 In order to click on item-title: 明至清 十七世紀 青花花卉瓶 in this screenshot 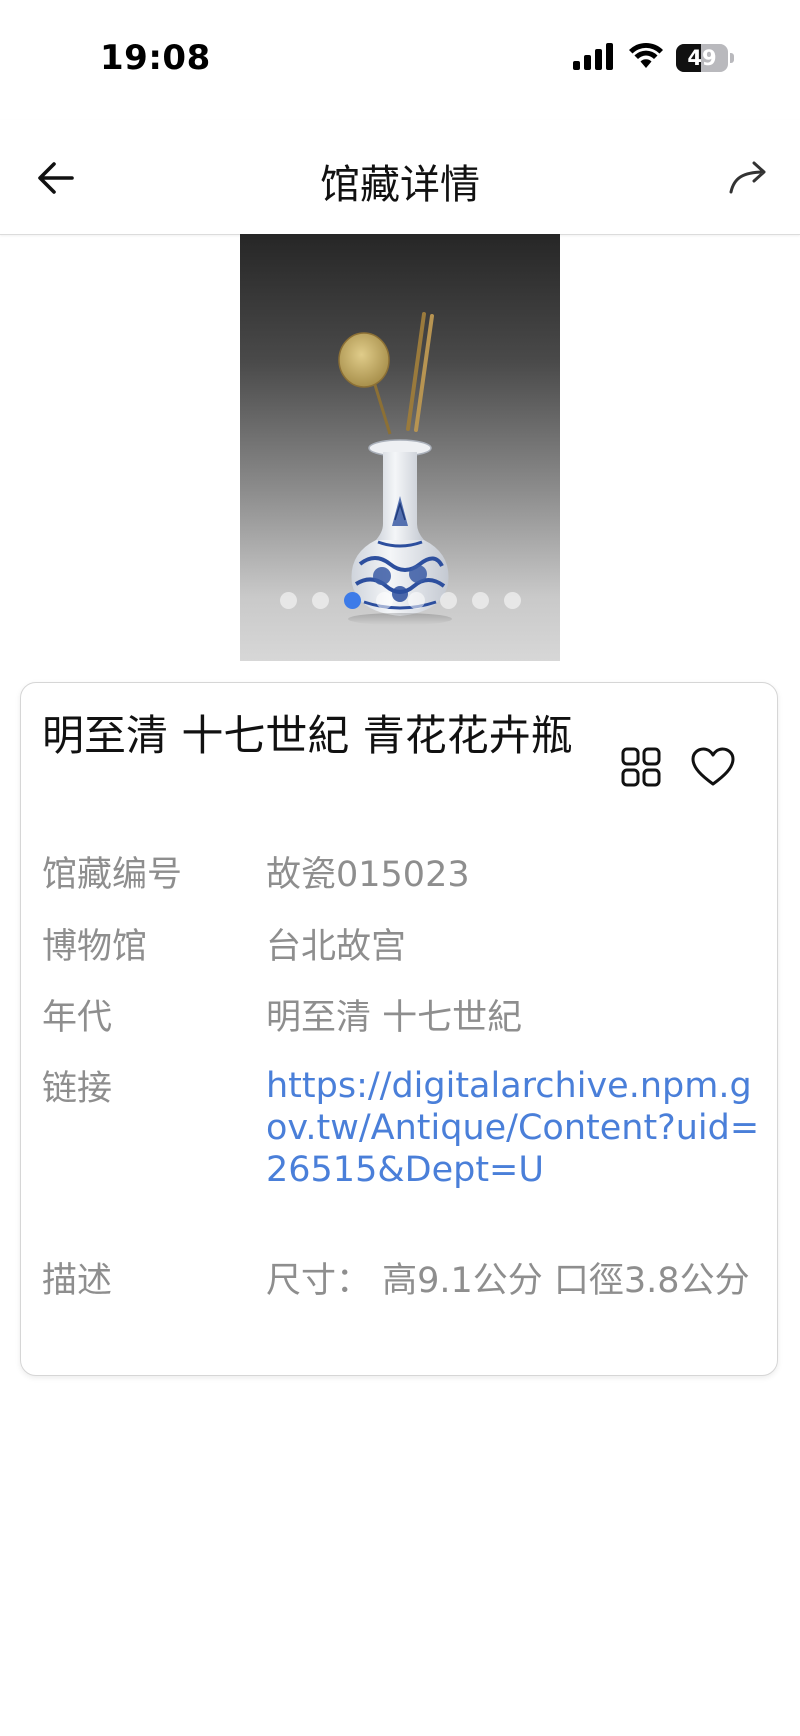, I will do `click(307, 735)`.